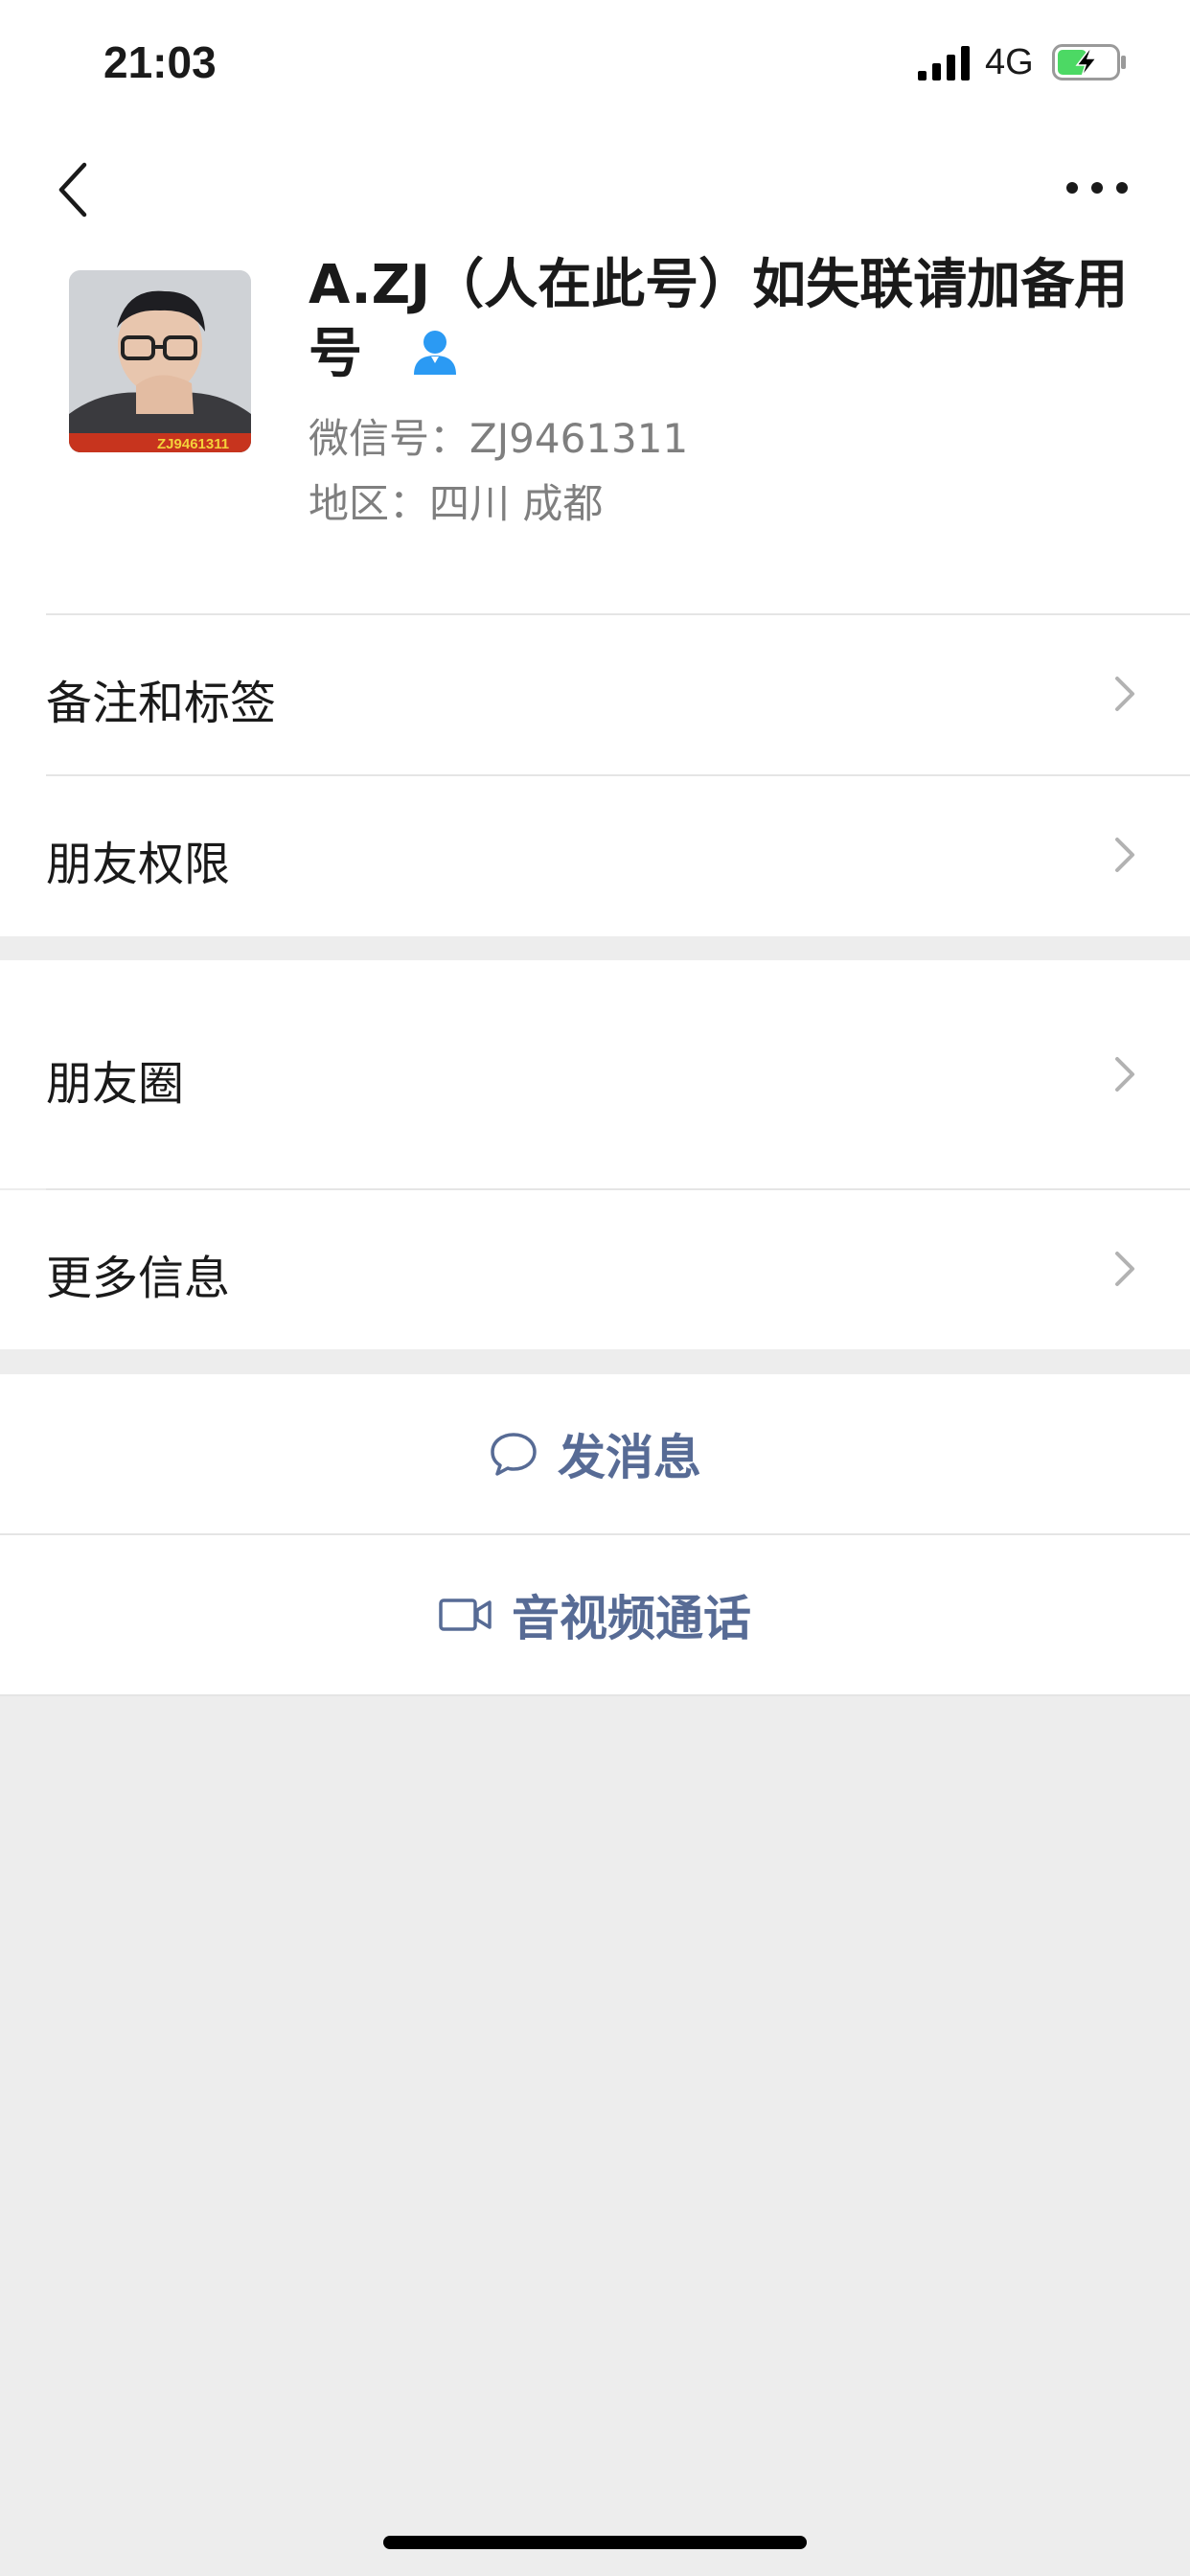 This screenshot has height=2576, width=1190. What do you see at coordinates (595, 2542) in the screenshot?
I see `home-indicator` at bounding box center [595, 2542].